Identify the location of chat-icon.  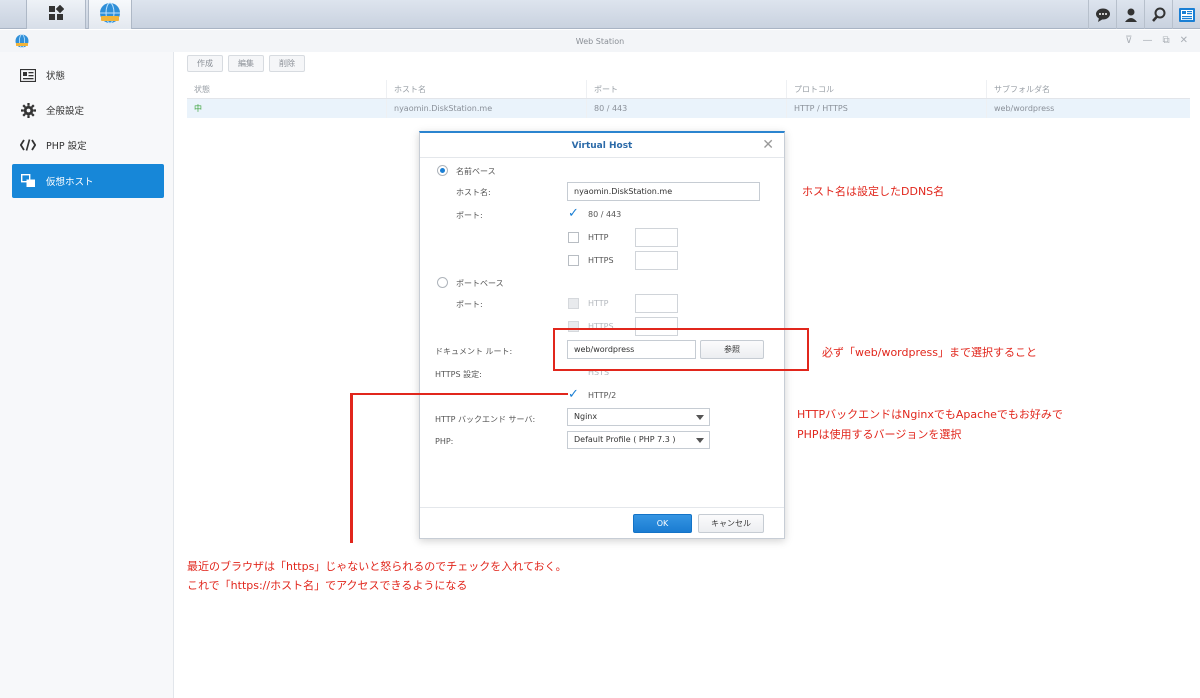
(1102, 14).